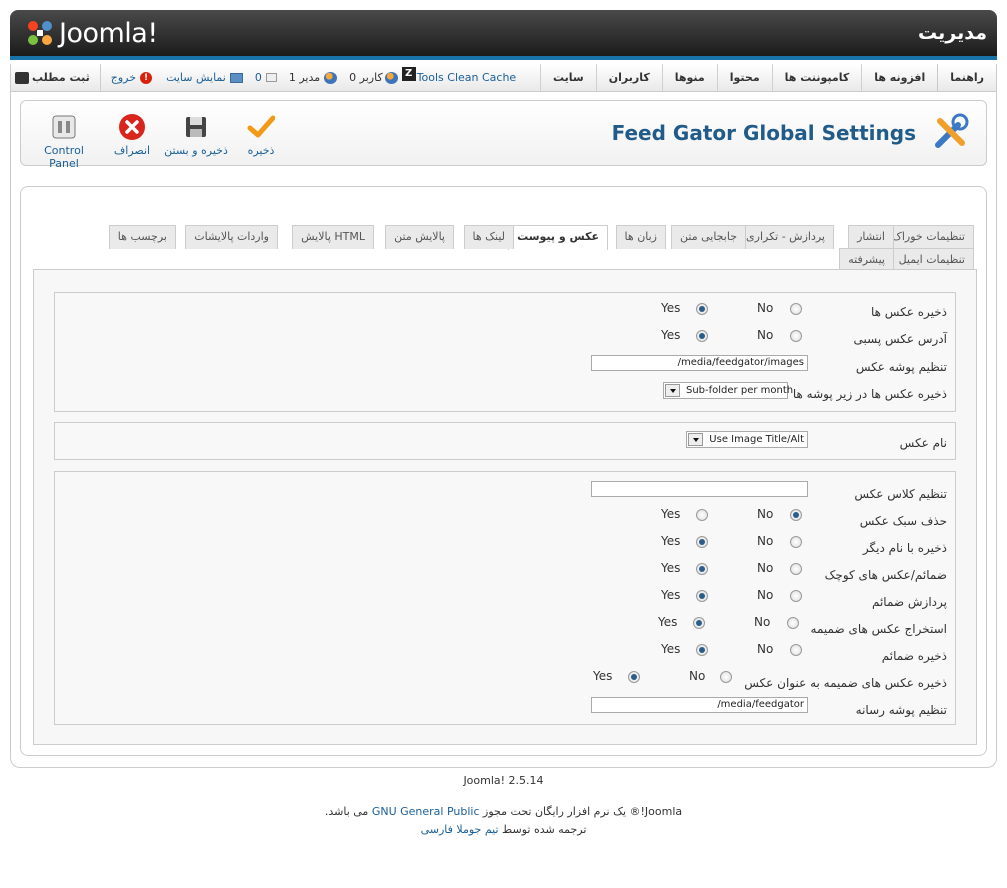 The height and width of the screenshot is (888, 1007). I want to click on menu-item-help: راهنما, so click(966, 77).